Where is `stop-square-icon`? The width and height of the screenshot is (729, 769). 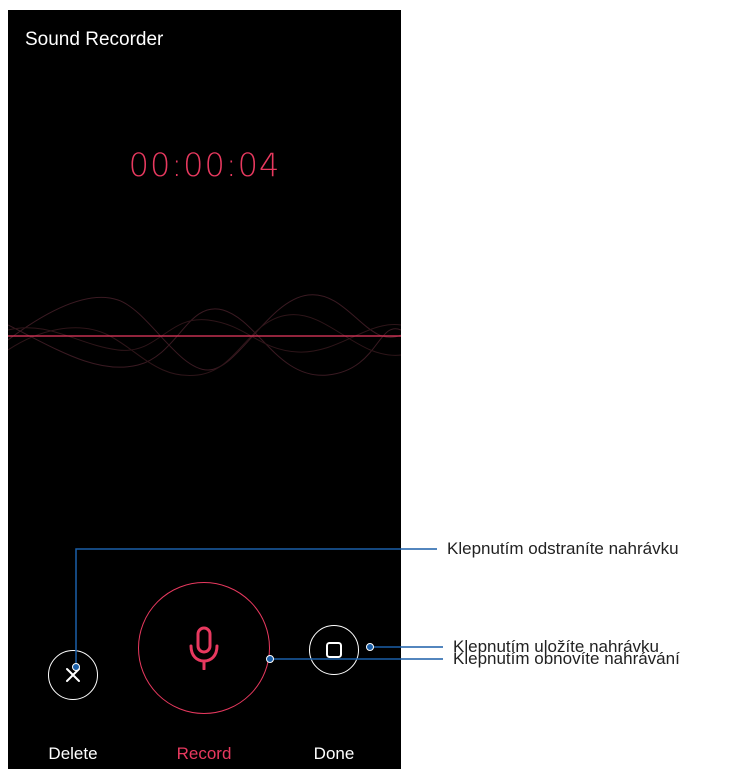 stop-square-icon is located at coordinates (334, 650).